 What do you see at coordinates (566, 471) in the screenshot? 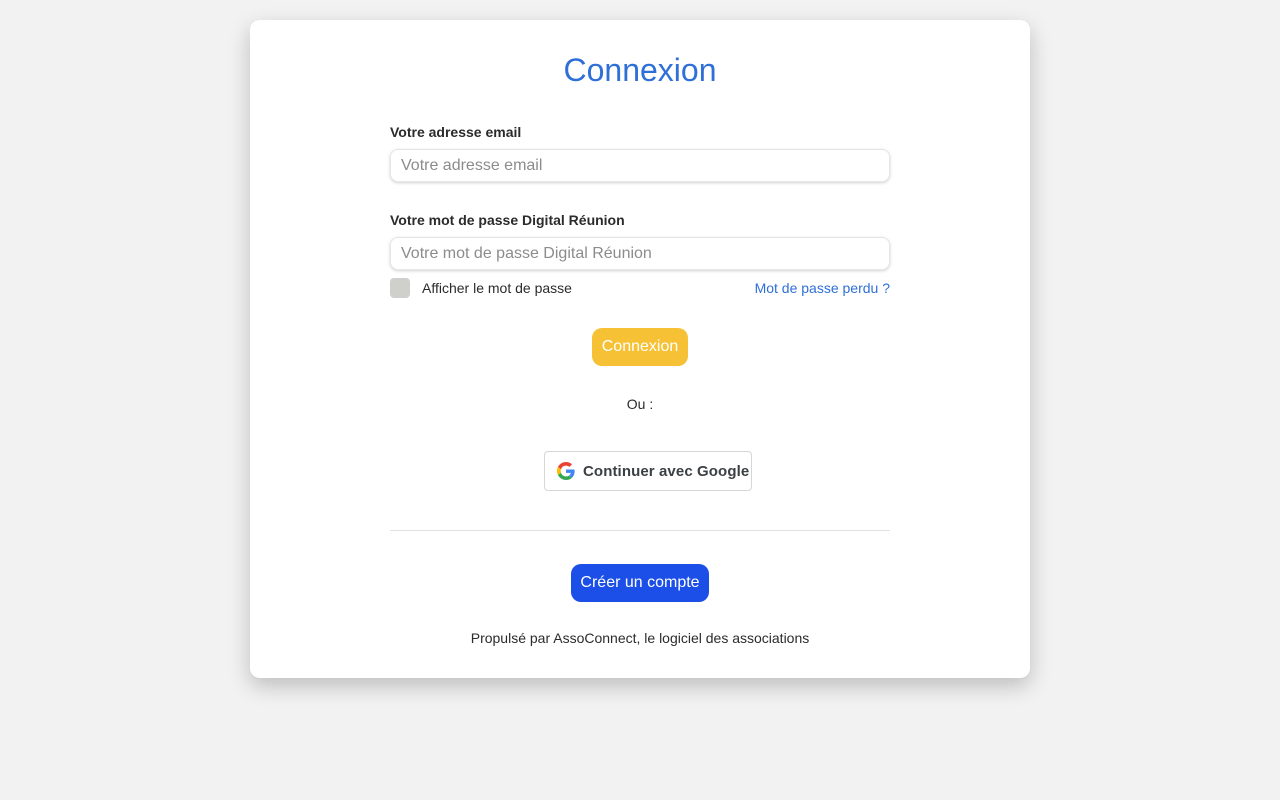
I see `google-g-icon` at bounding box center [566, 471].